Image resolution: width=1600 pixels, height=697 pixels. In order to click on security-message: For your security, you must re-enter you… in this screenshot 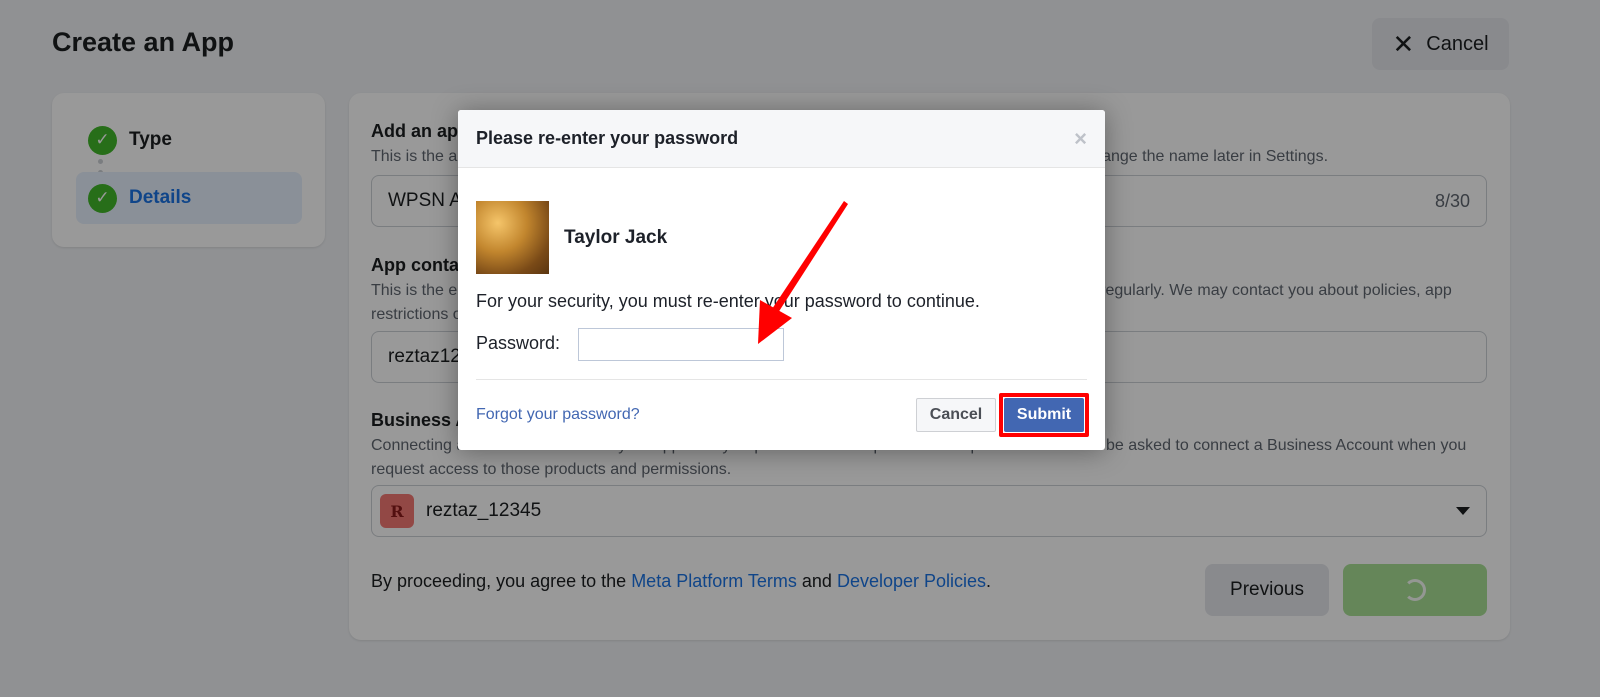, I will do `click(728, 301)`.